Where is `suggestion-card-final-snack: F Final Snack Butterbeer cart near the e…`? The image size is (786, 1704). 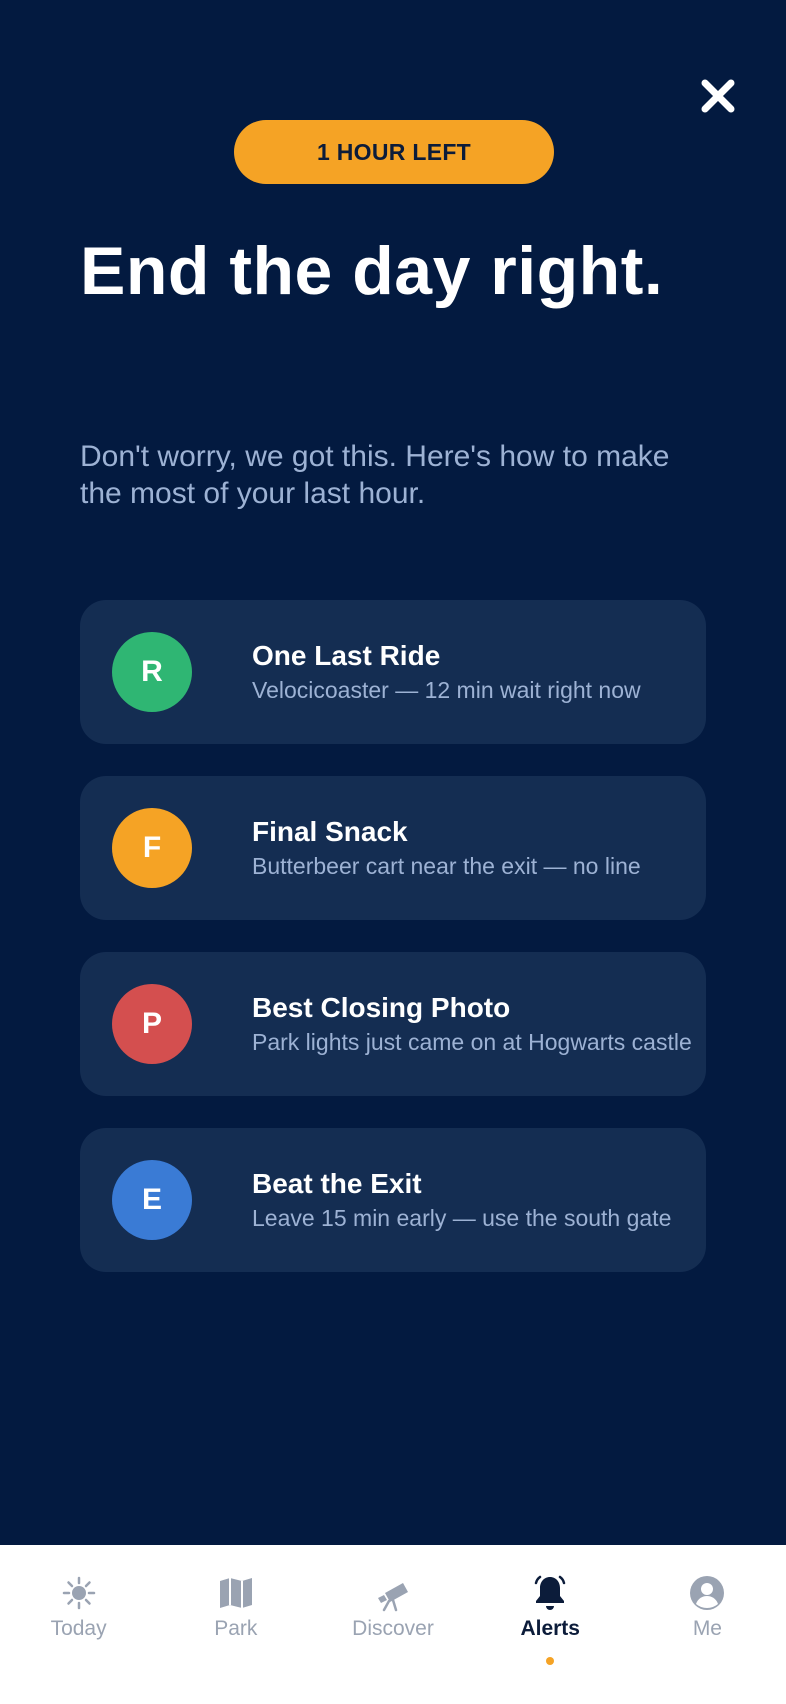
suggestion-card-final-snack: F Final Snack Butterbeer cart near the e… is located at coordinates (393, 848).